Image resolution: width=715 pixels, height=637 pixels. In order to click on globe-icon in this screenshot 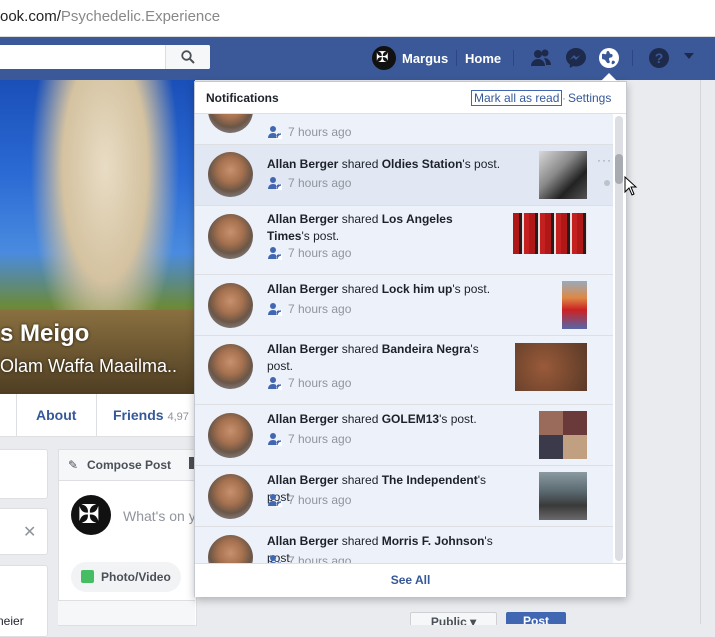, I will do `click(609, 58)`.